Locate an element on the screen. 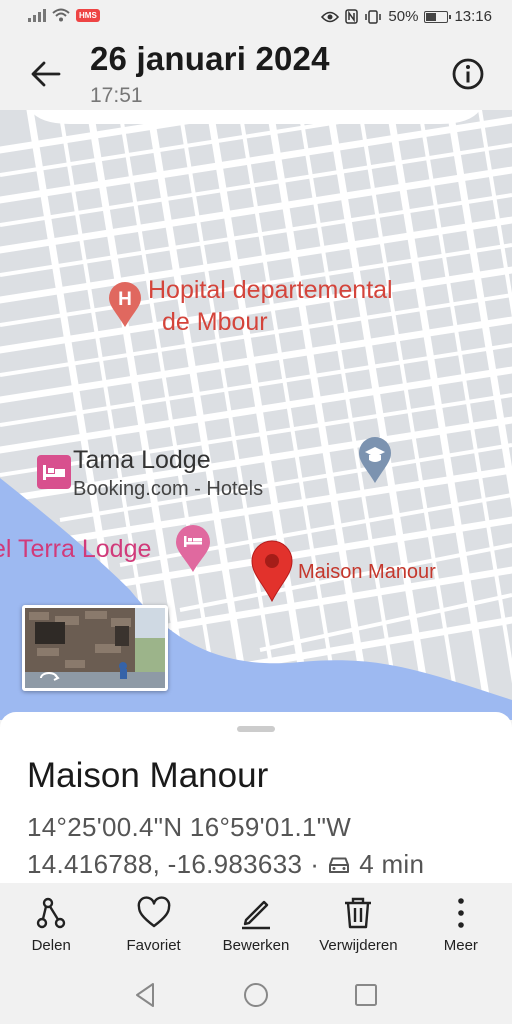 The image size is (512, 1024). delete-button: Verwijderen is located at coordinates (358, 923).